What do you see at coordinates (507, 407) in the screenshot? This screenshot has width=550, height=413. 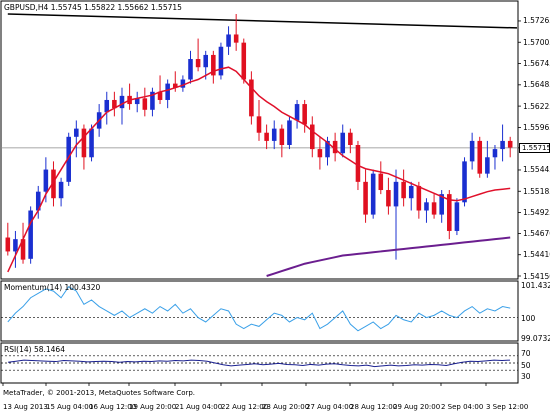 I see `time-axis-label: 3 Sep 12:00` at bounding box center [507, 407].